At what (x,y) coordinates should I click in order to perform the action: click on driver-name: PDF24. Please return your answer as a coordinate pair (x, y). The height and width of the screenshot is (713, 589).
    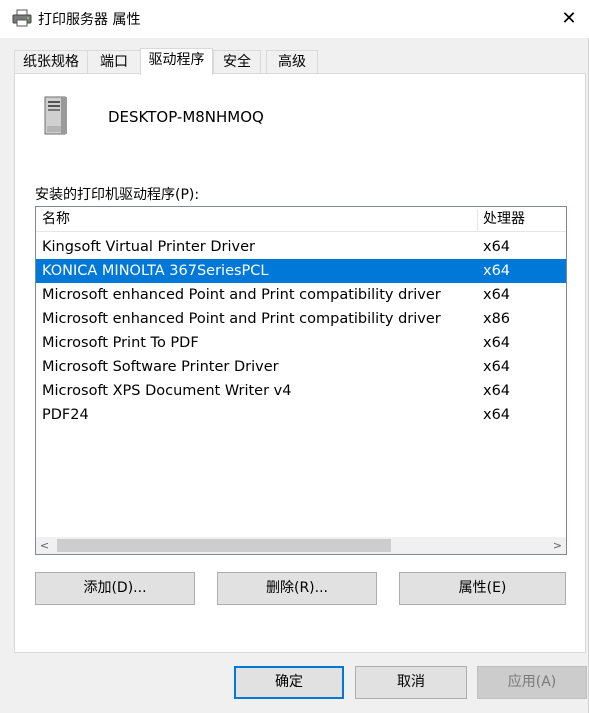
    Looking at the image, I should click on (65, 415).